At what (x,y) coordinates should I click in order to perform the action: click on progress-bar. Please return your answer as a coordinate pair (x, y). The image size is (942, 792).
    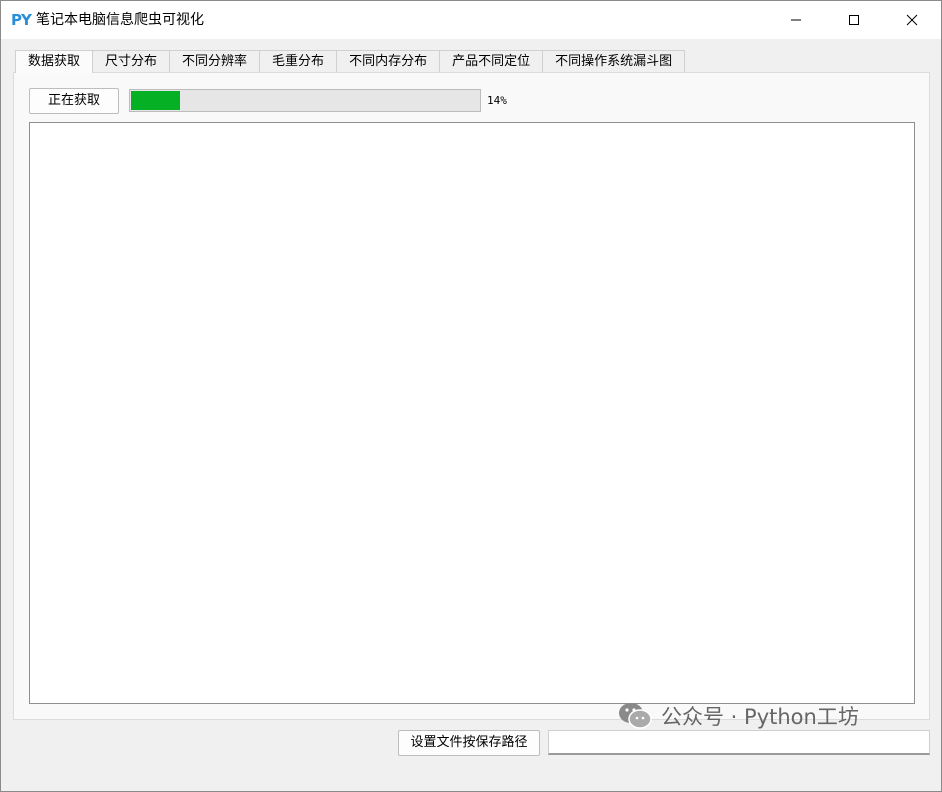
    Looking at the image, I should click on (305, 100).